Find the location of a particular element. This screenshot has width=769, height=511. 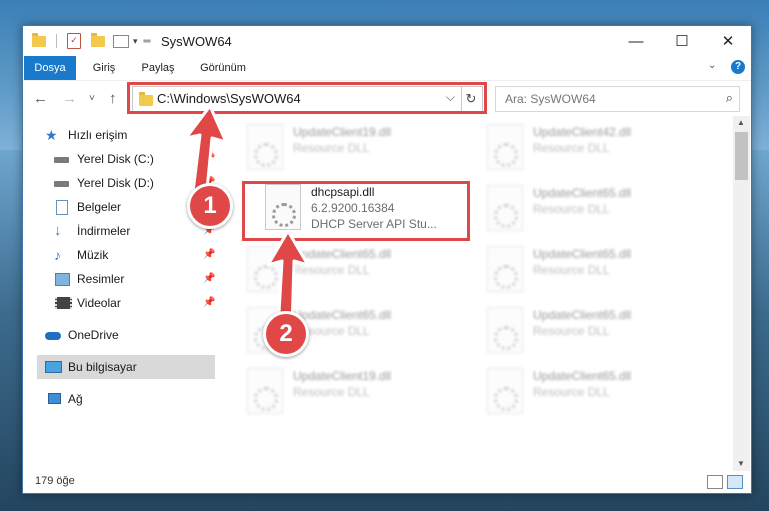

sidebar-item-drive-c: Yerel Disk (C:) is located at coordinates (104, 159).